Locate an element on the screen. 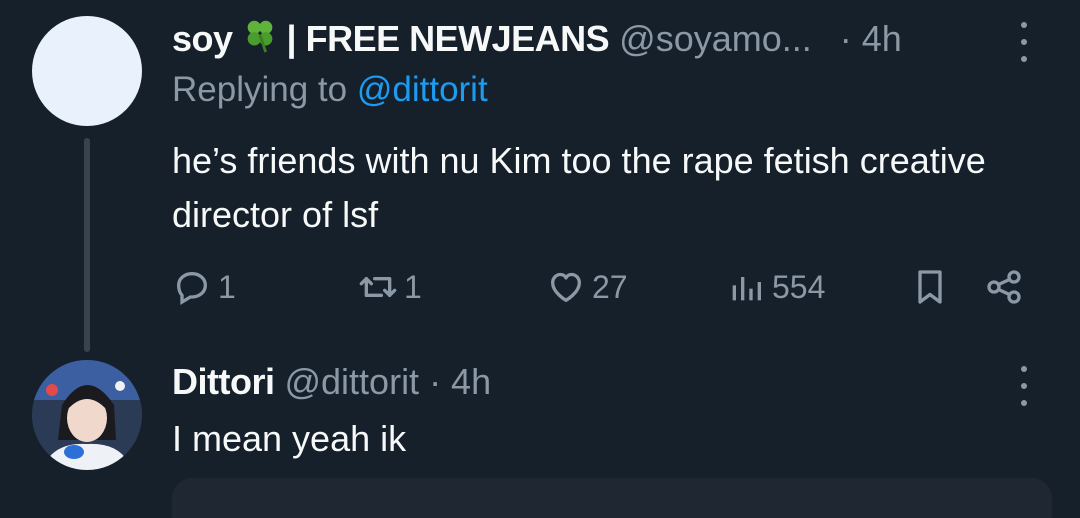 The width and height of the screenshot is (1080, 518). share-icon is located at coordinates (1004, 287).